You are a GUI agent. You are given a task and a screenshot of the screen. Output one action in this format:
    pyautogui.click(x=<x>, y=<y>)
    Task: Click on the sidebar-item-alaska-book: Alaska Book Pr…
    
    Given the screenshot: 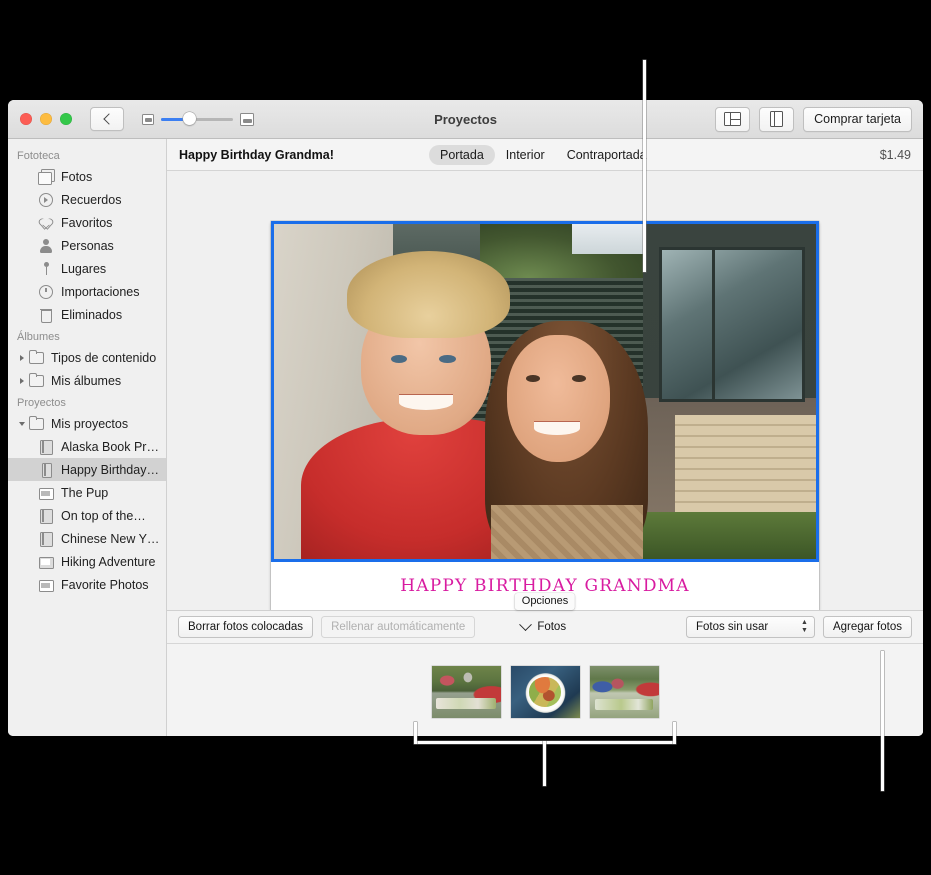 What is the action you would take?
    pyautogui.click(x=87, y=446)
    